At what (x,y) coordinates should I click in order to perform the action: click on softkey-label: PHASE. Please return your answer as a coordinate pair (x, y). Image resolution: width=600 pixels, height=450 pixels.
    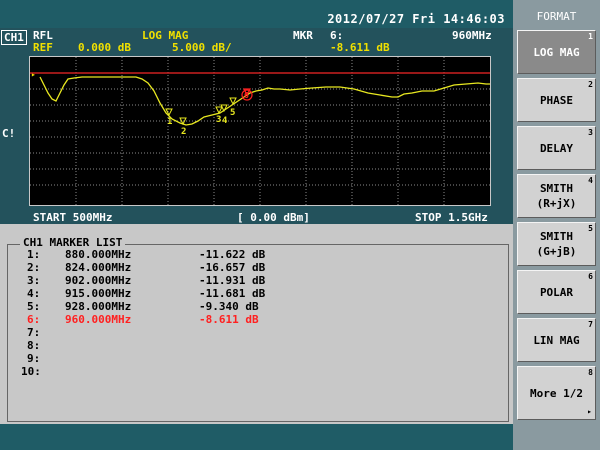
    Looking at the image, I should click on (556, 100).